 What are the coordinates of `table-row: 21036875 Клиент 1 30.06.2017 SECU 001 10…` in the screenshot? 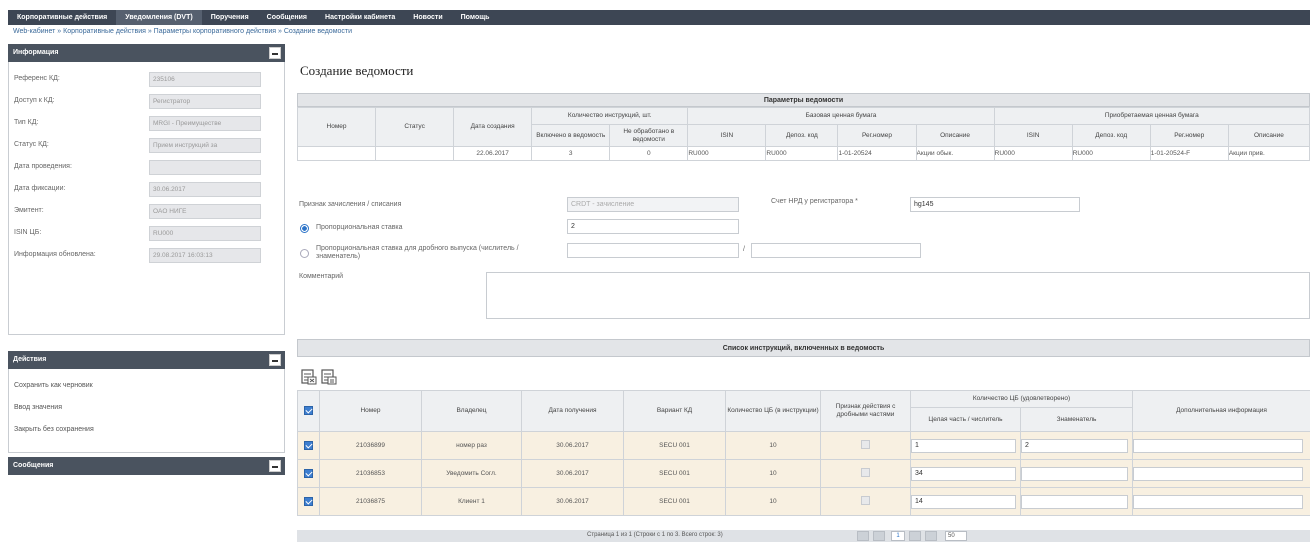 It's located at (803, 501).